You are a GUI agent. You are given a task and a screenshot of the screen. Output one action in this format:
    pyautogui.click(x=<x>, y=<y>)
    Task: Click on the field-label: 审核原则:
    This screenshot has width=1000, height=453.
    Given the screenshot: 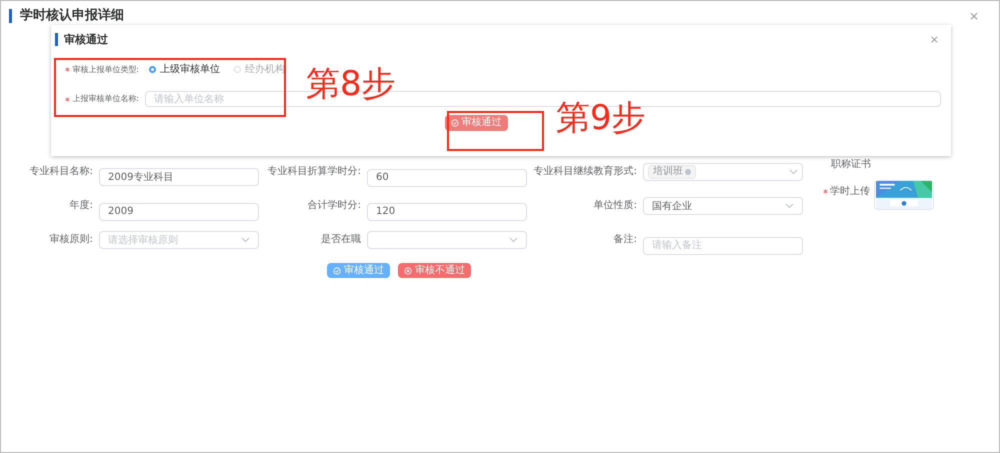 What is the action you would take?
    pyautogui.click(x=70, y=239)
    